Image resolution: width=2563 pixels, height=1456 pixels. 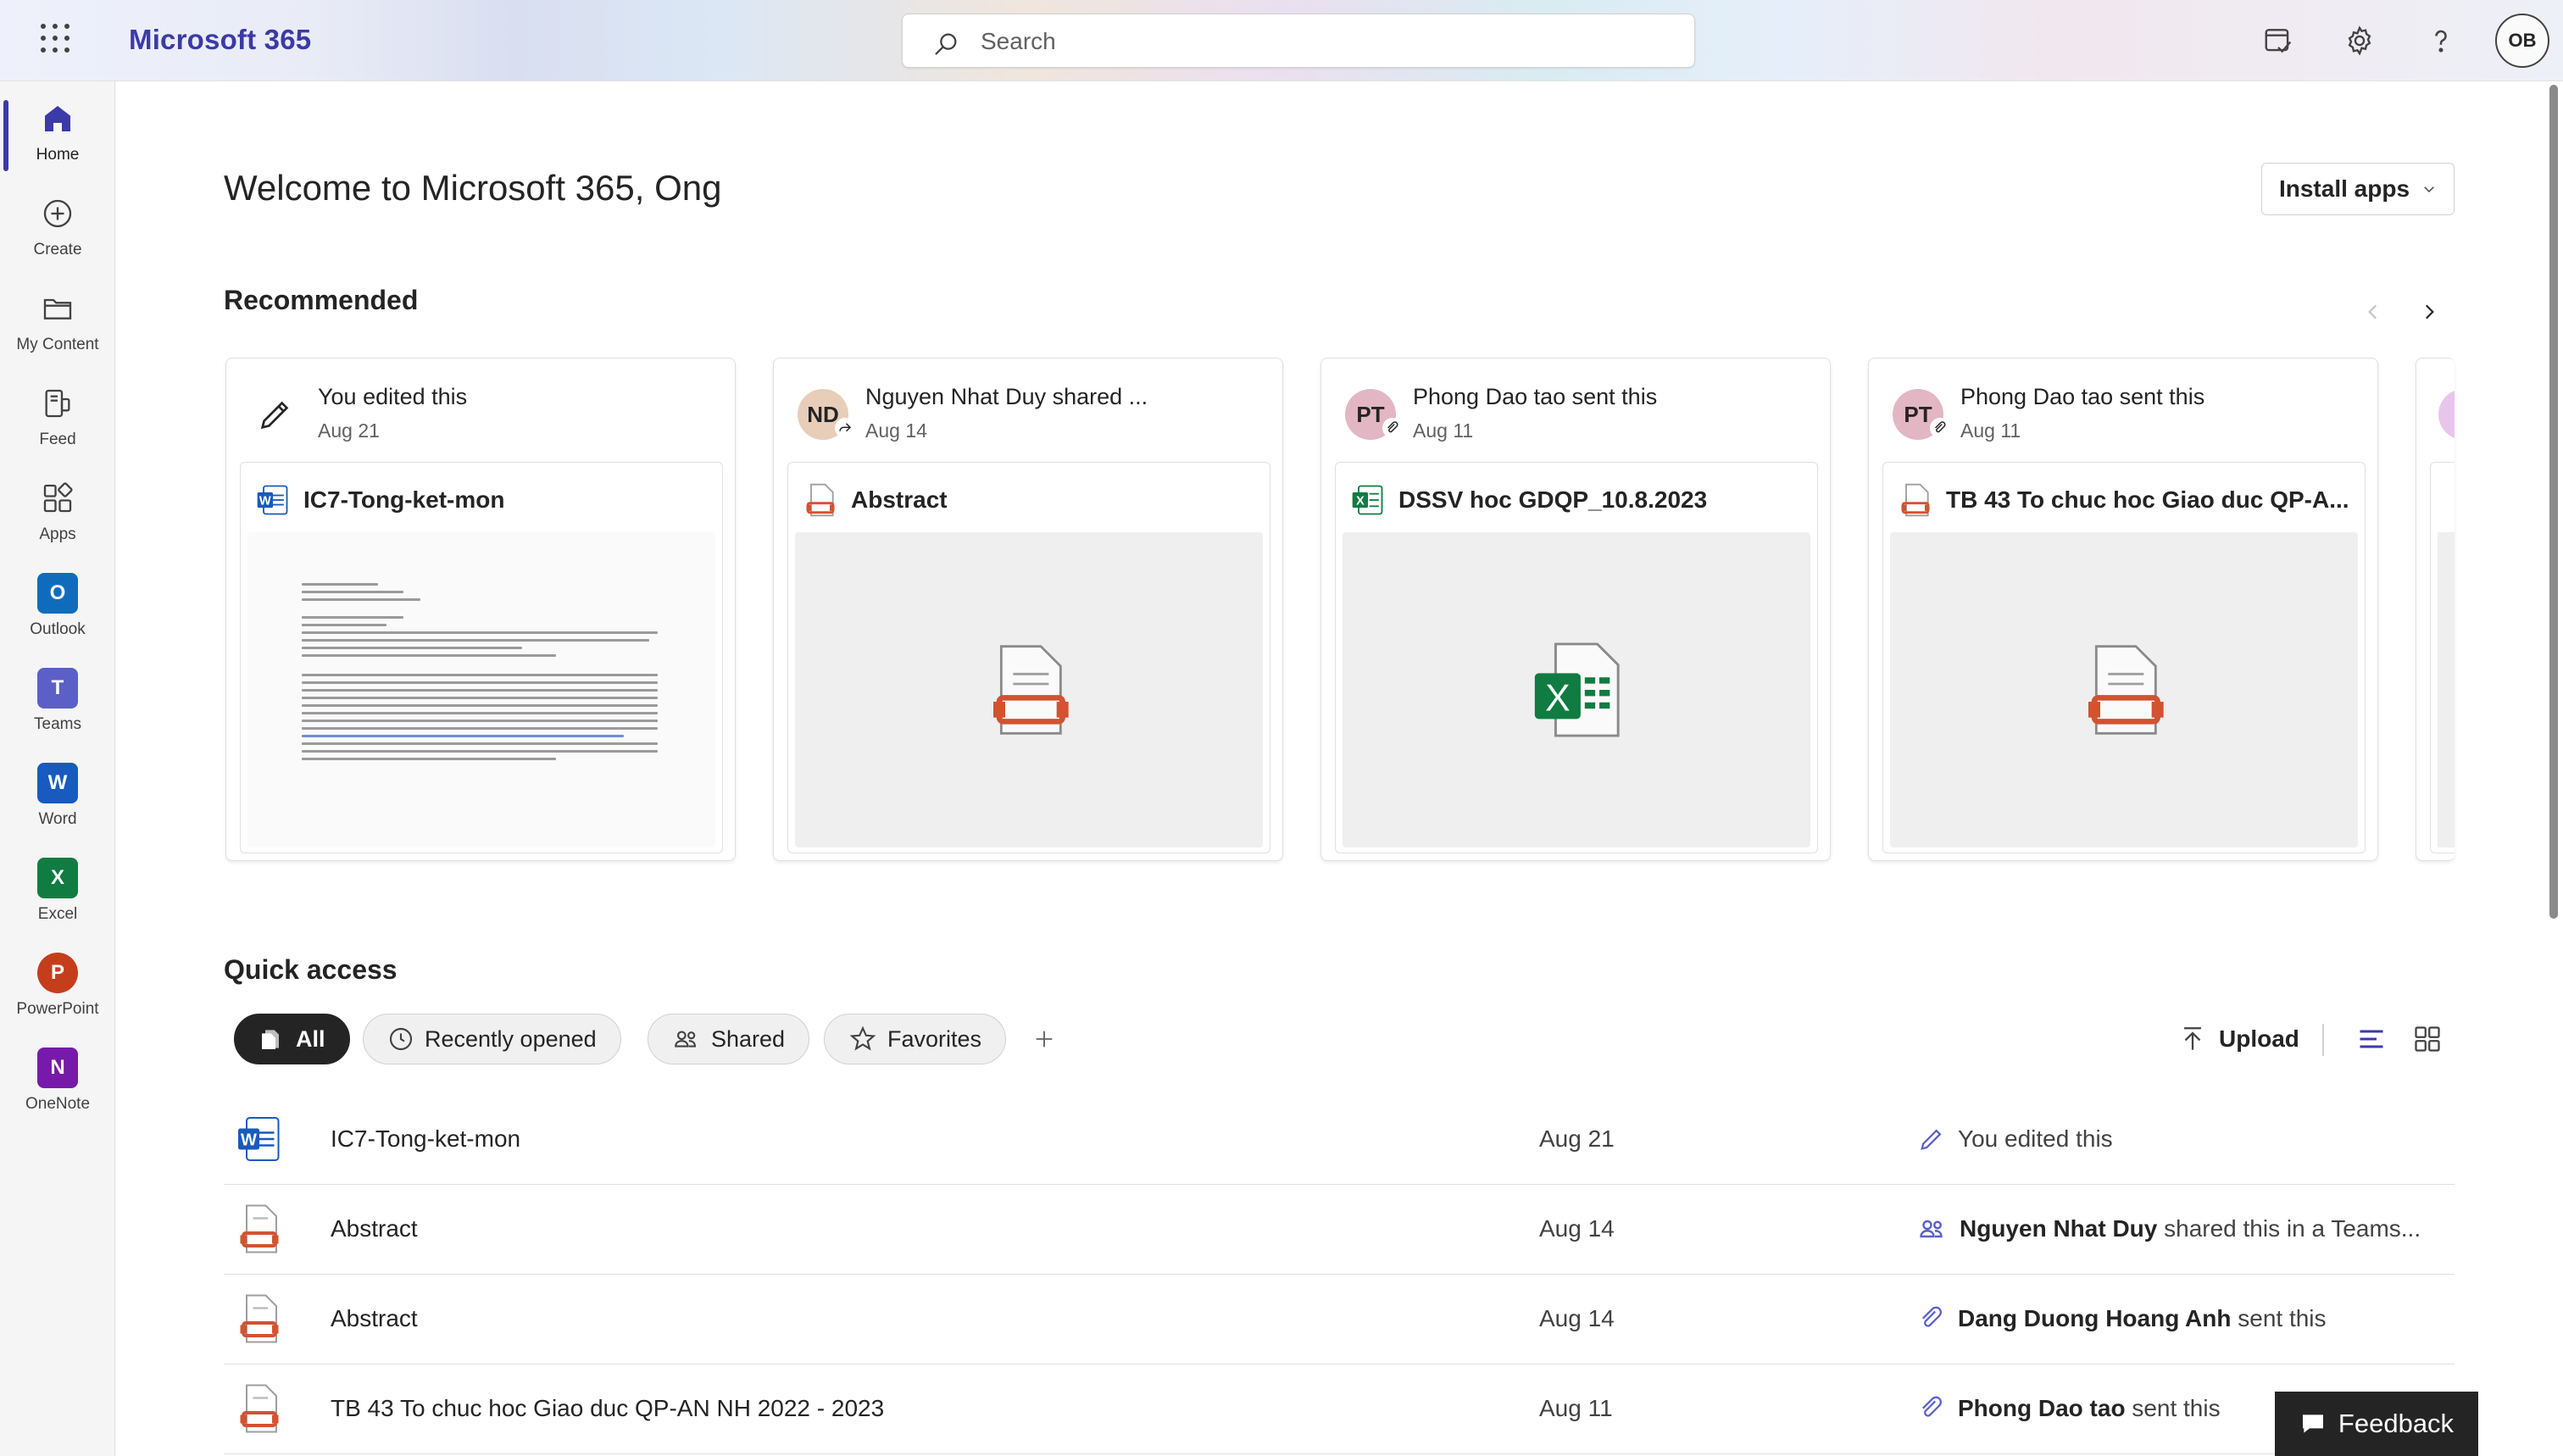 I want to click on add-filter-plus-icon, so click(x=1044, y=1039).